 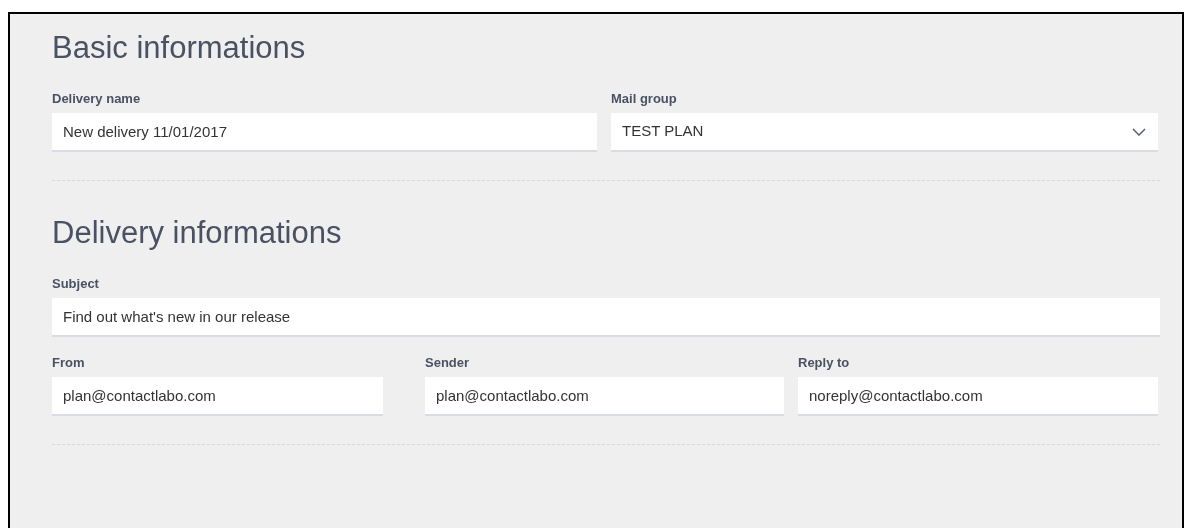 I want to click on input-field: noreply@contactlabo.com, so click(x=978, y=396).